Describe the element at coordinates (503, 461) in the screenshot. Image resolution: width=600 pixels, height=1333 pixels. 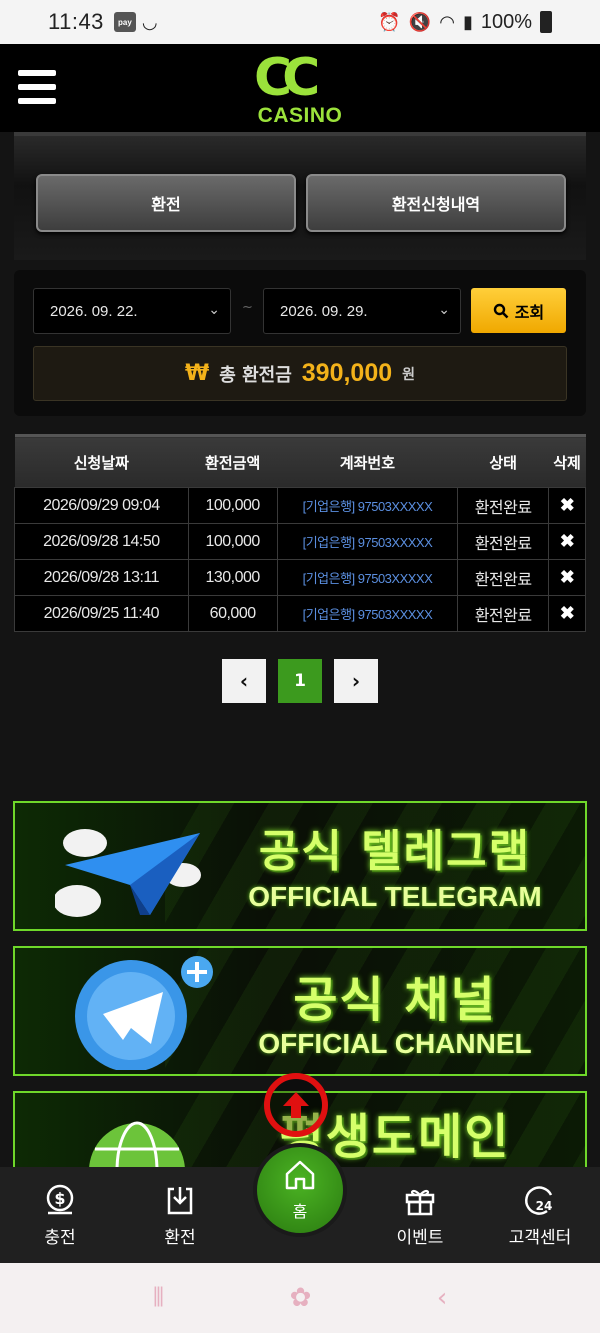
I see `col-status: 상태` at that location.